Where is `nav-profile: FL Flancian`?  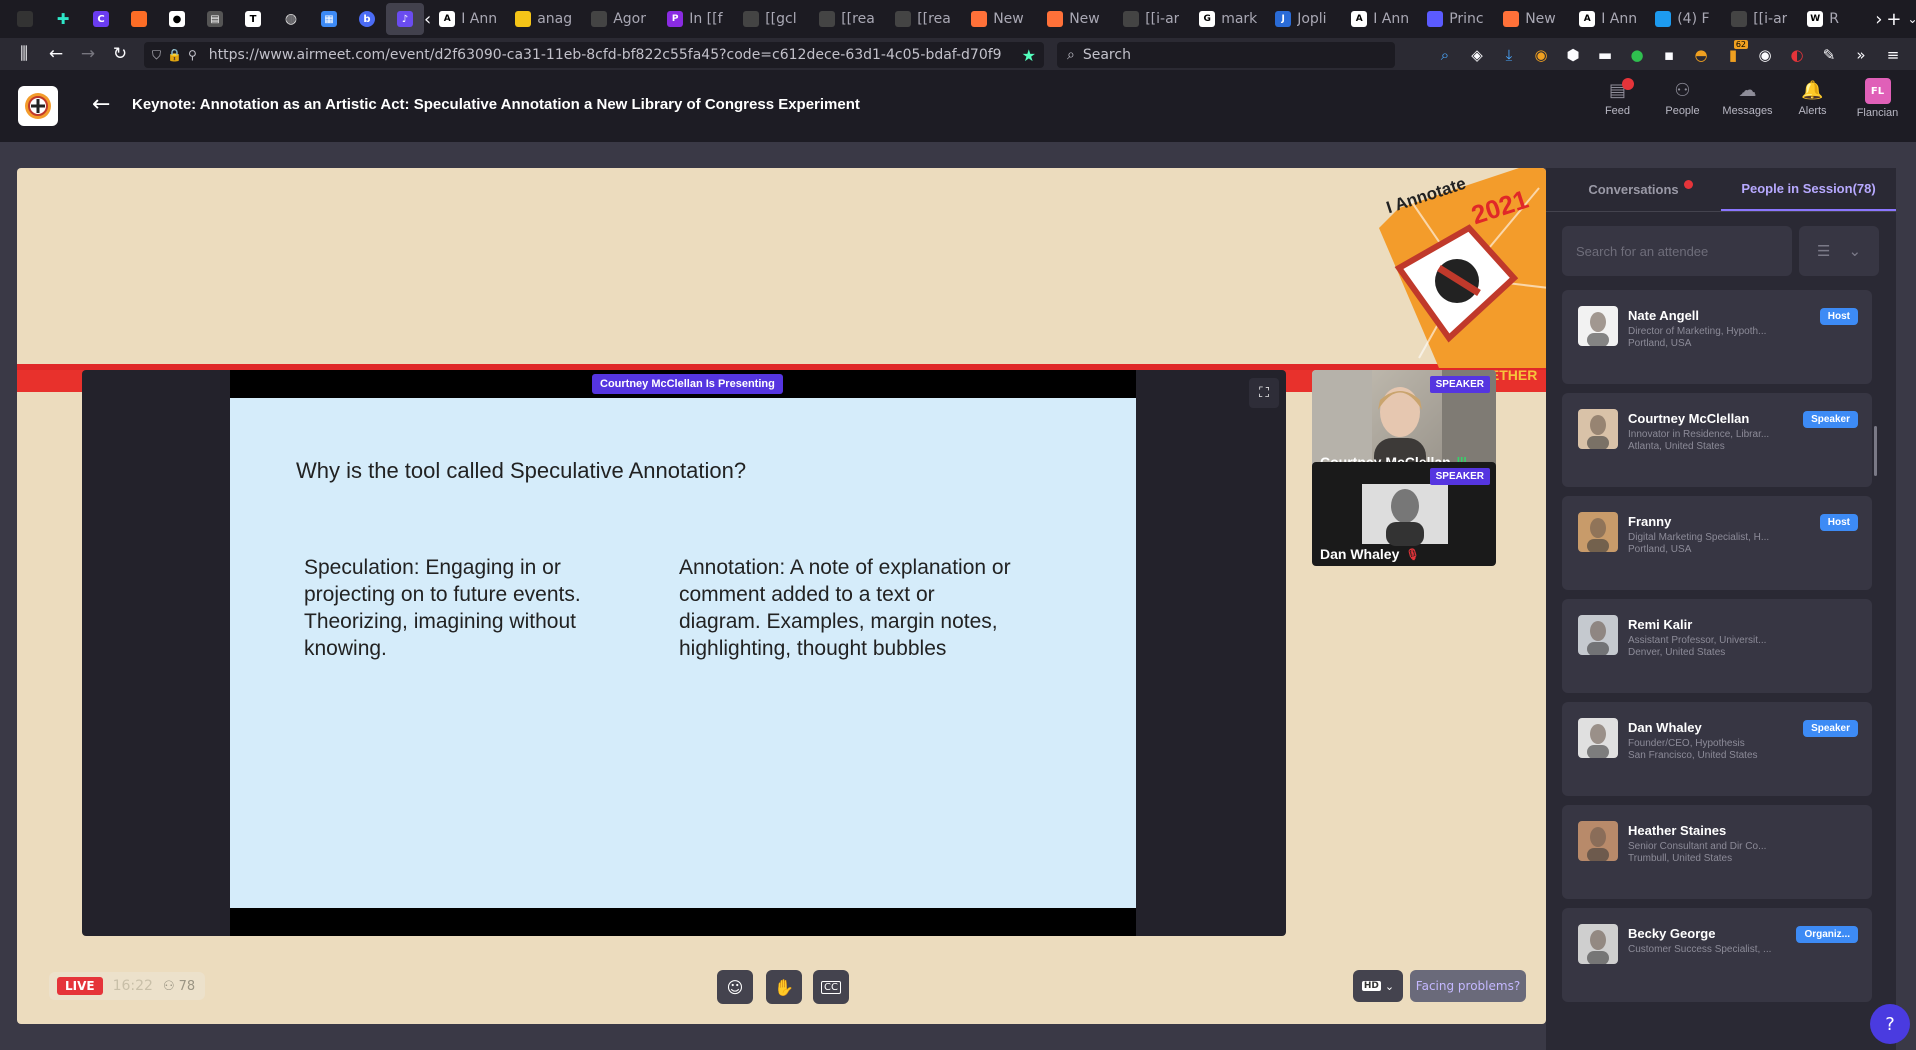
nav-profile: FL Flancian is located at coordinates (1877, 98).